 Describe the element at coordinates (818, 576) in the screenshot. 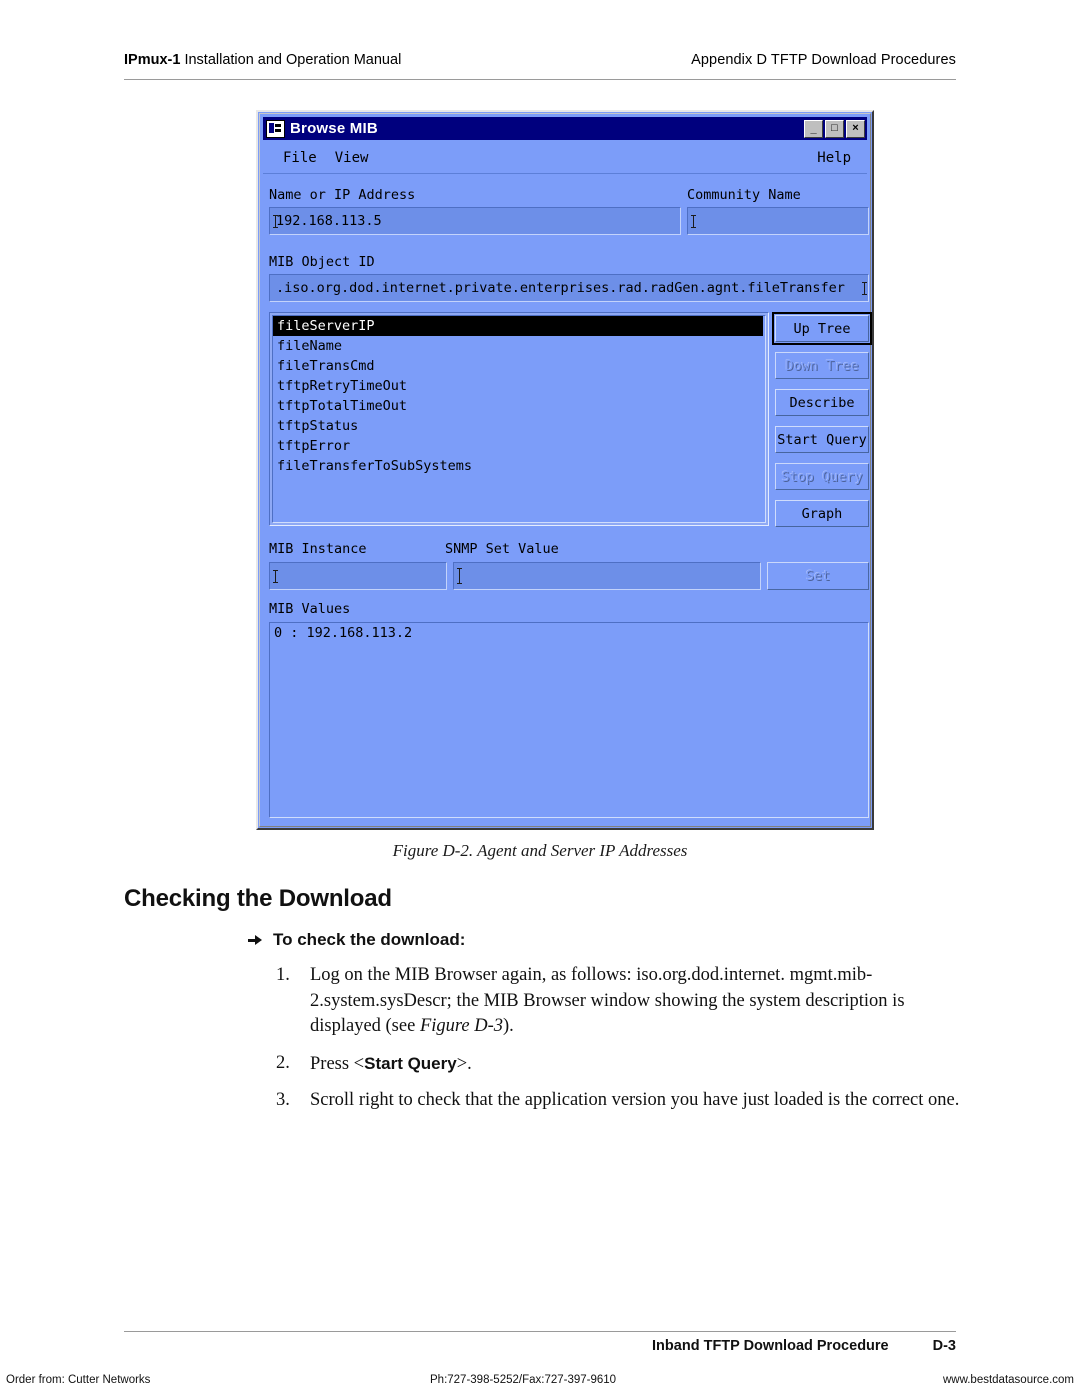

I see `set-button: Set` at that location.